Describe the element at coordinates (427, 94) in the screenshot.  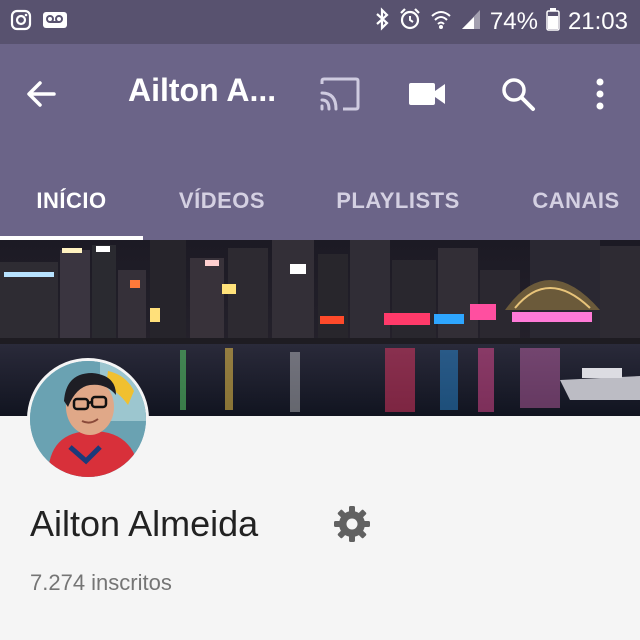
I see `video-camera-icon` at that location.